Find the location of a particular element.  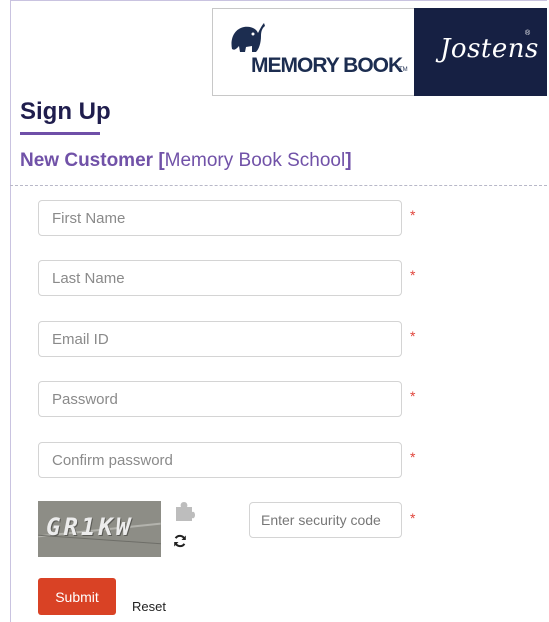

captcha-image: GR1KW is located at coordinates (99, 529).